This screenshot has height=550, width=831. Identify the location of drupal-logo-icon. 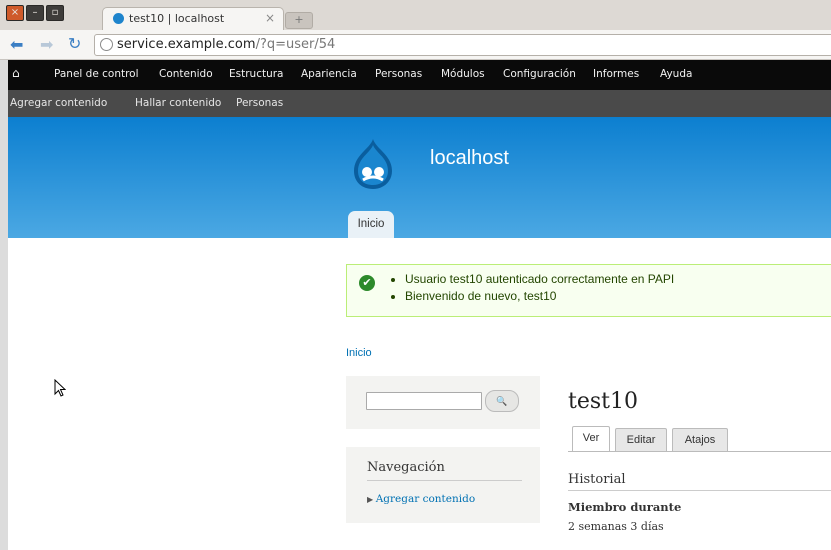
(373, 164).